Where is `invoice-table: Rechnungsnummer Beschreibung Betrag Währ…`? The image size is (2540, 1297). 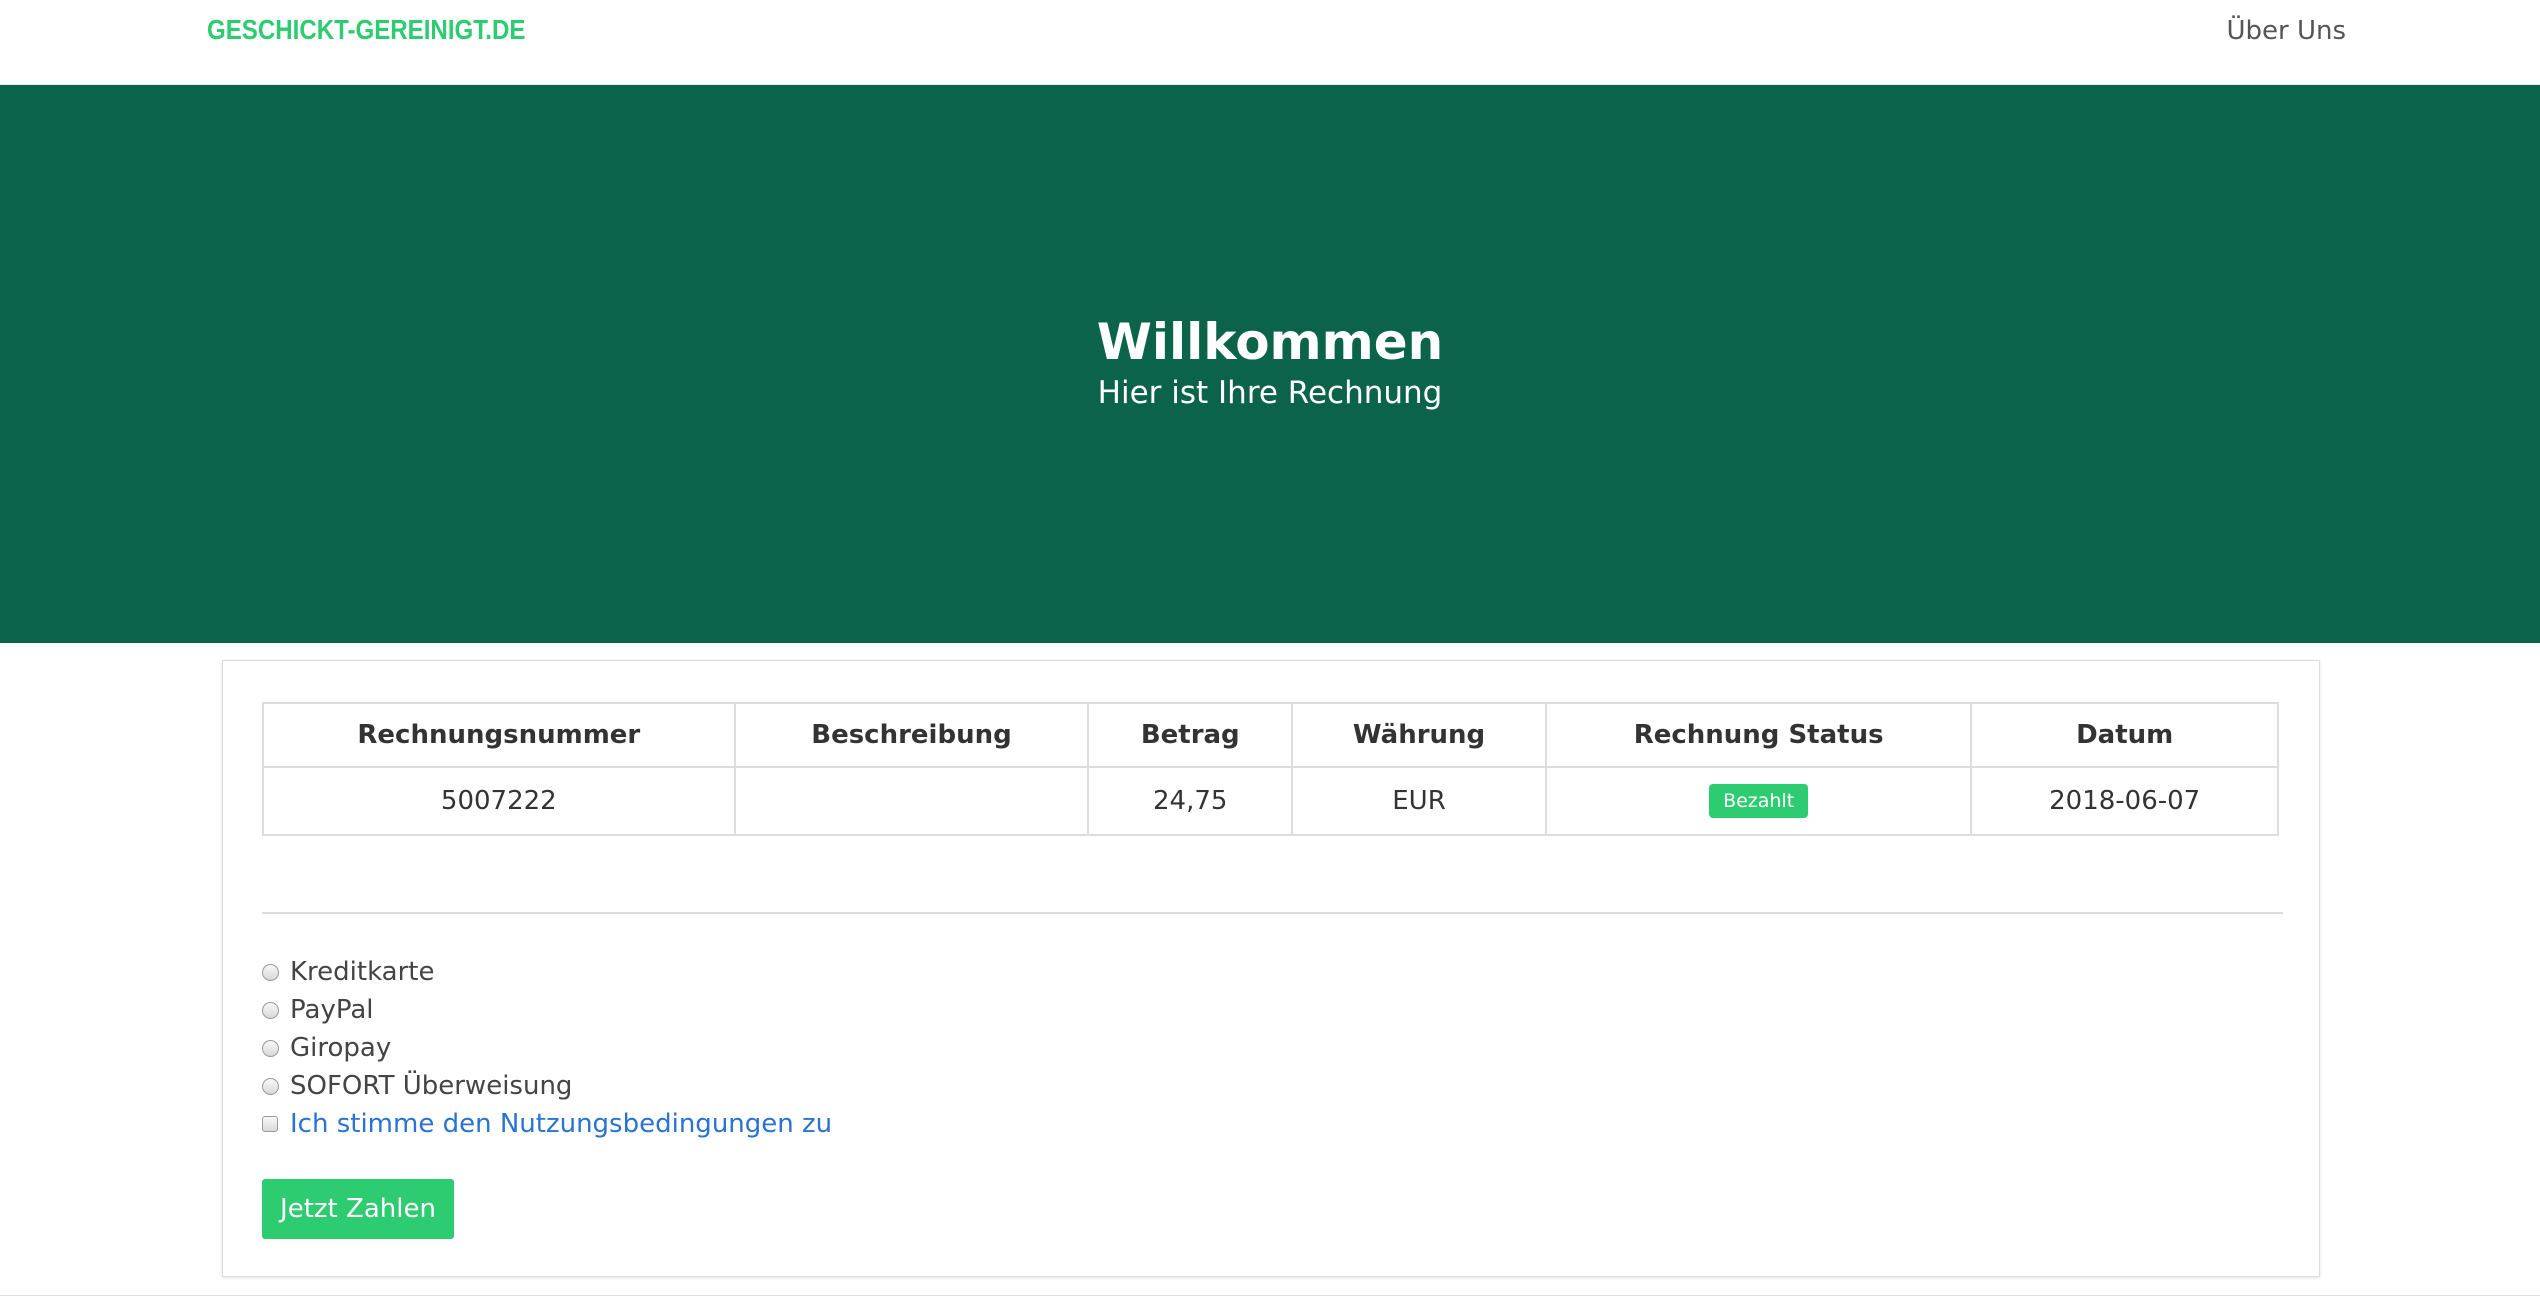 invoice-table: Rechnungsnummer Beschreibung Betrag Währ… is located at coordinates (1270, 769).